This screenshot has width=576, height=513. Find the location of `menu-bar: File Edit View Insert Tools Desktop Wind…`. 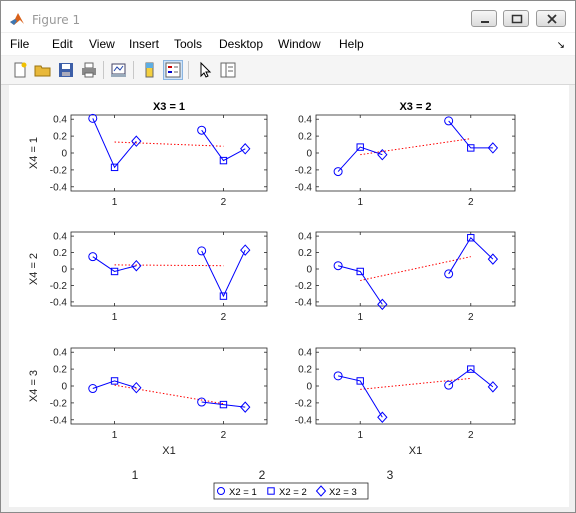

menu-bar: File Edit View Insert Tools Desktop Wind… is located at coordinates (288, 44).